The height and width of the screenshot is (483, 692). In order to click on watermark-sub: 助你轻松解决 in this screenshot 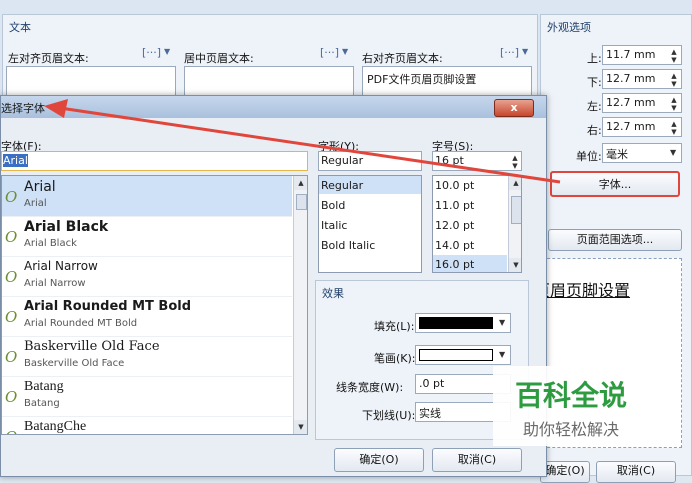, I will do `click(571, 429)`.